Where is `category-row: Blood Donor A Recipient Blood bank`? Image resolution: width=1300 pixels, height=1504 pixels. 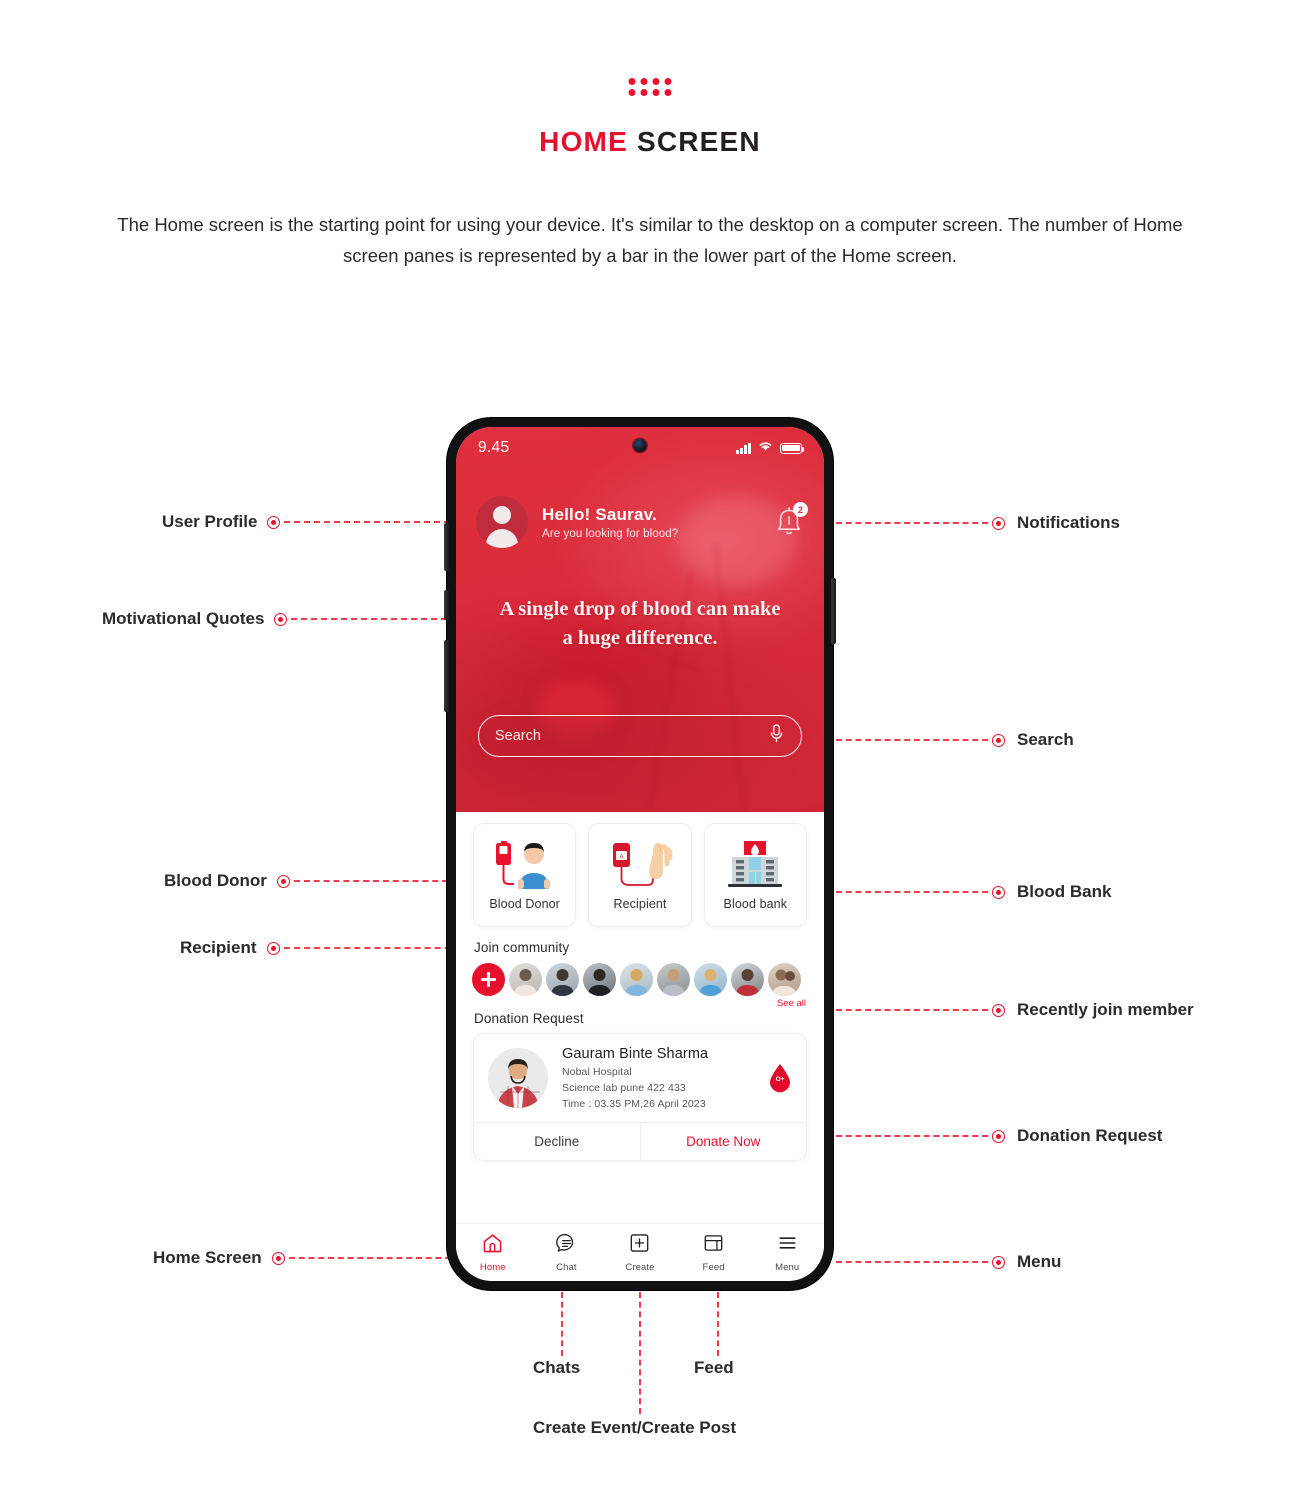 category-row: Blood Donor A Recipient Blood bank is located at coordinates (640, 869).